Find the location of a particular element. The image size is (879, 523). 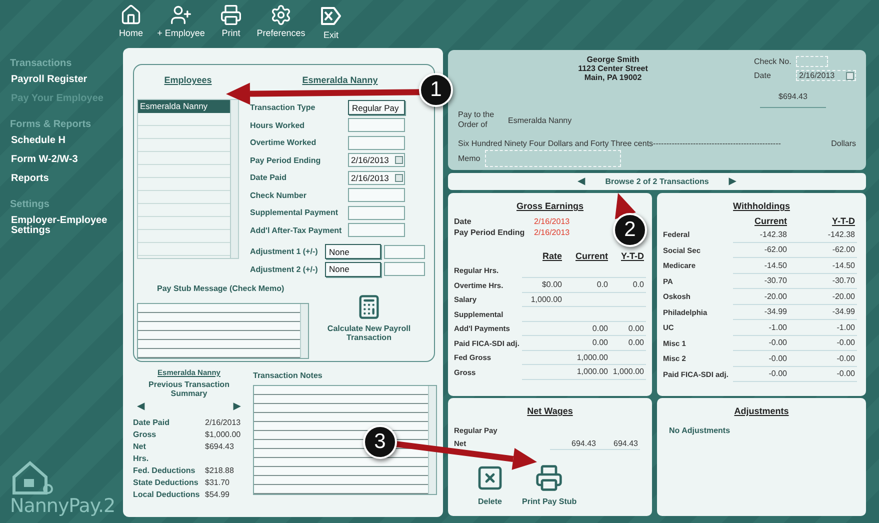

summary-label: Fed. Deductions is located at coordinates (164, 470).